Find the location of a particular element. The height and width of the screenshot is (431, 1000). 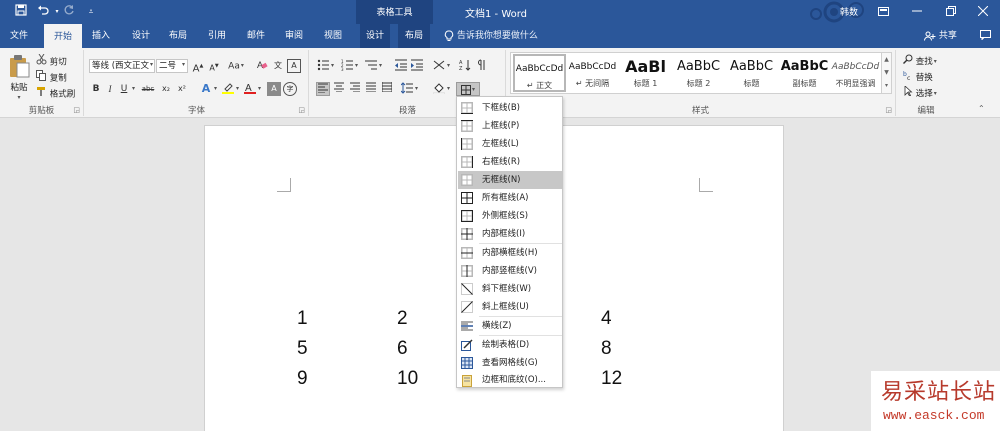

customize-qat-icon: ⩡ is located at coordinates (91, 12).